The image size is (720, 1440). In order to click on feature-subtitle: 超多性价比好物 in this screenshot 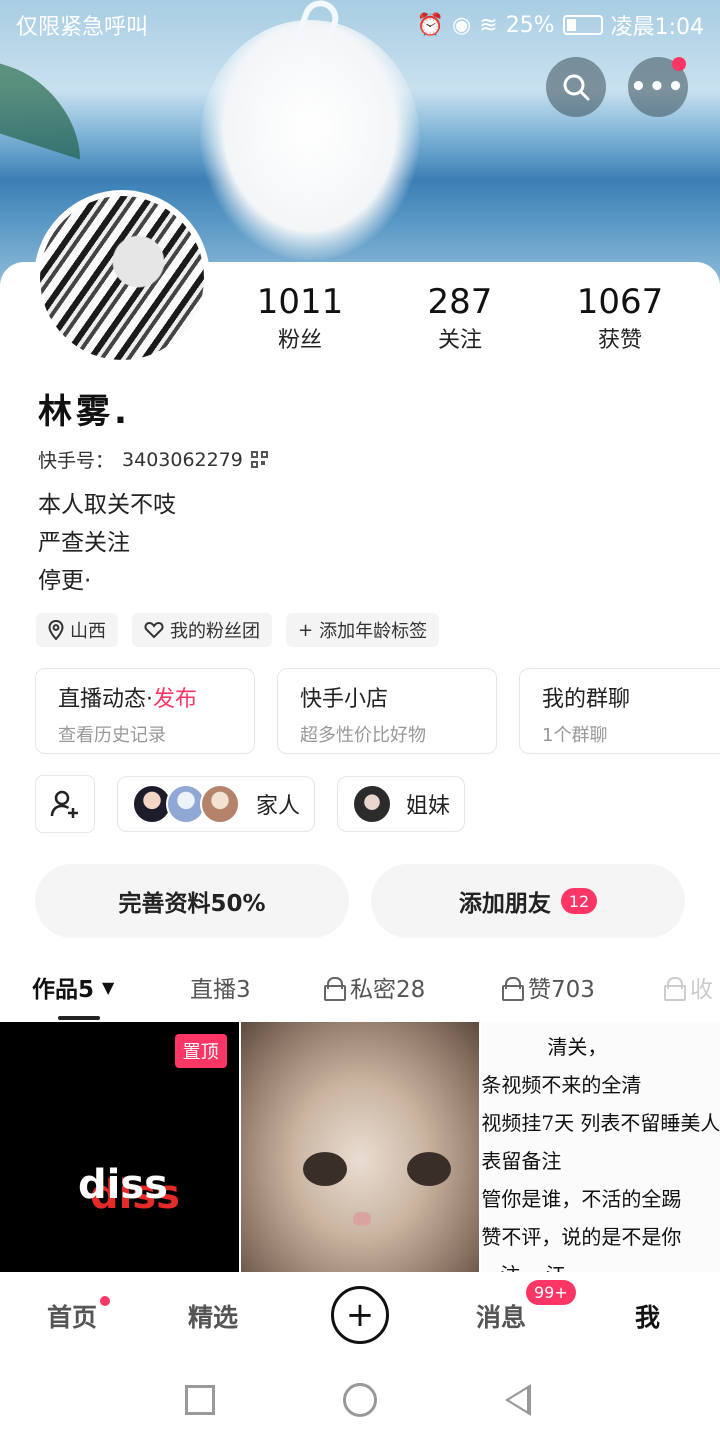, I will do `click(363, 735)`.